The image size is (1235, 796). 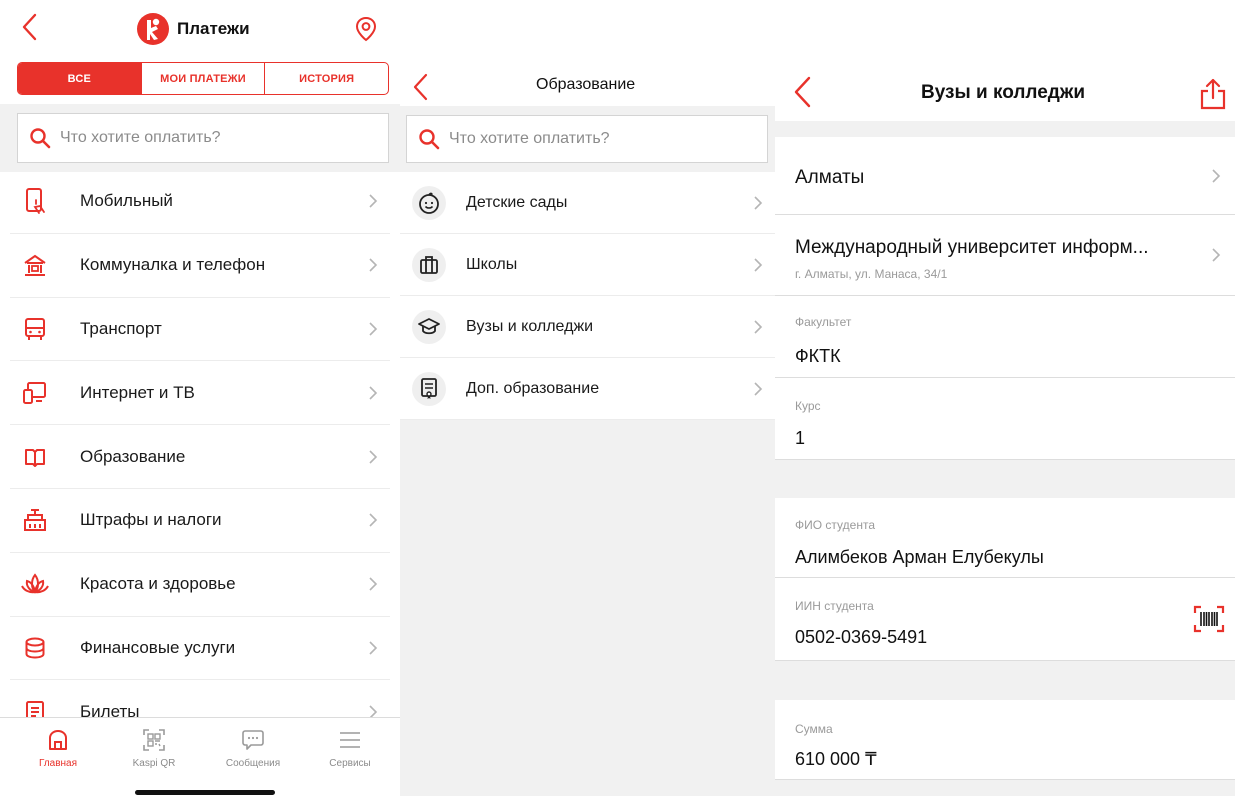 What do you see at coordinates (35, 201) in the screenshot?
I see `mobile-phone-icon` at bounding box center [35, 201].